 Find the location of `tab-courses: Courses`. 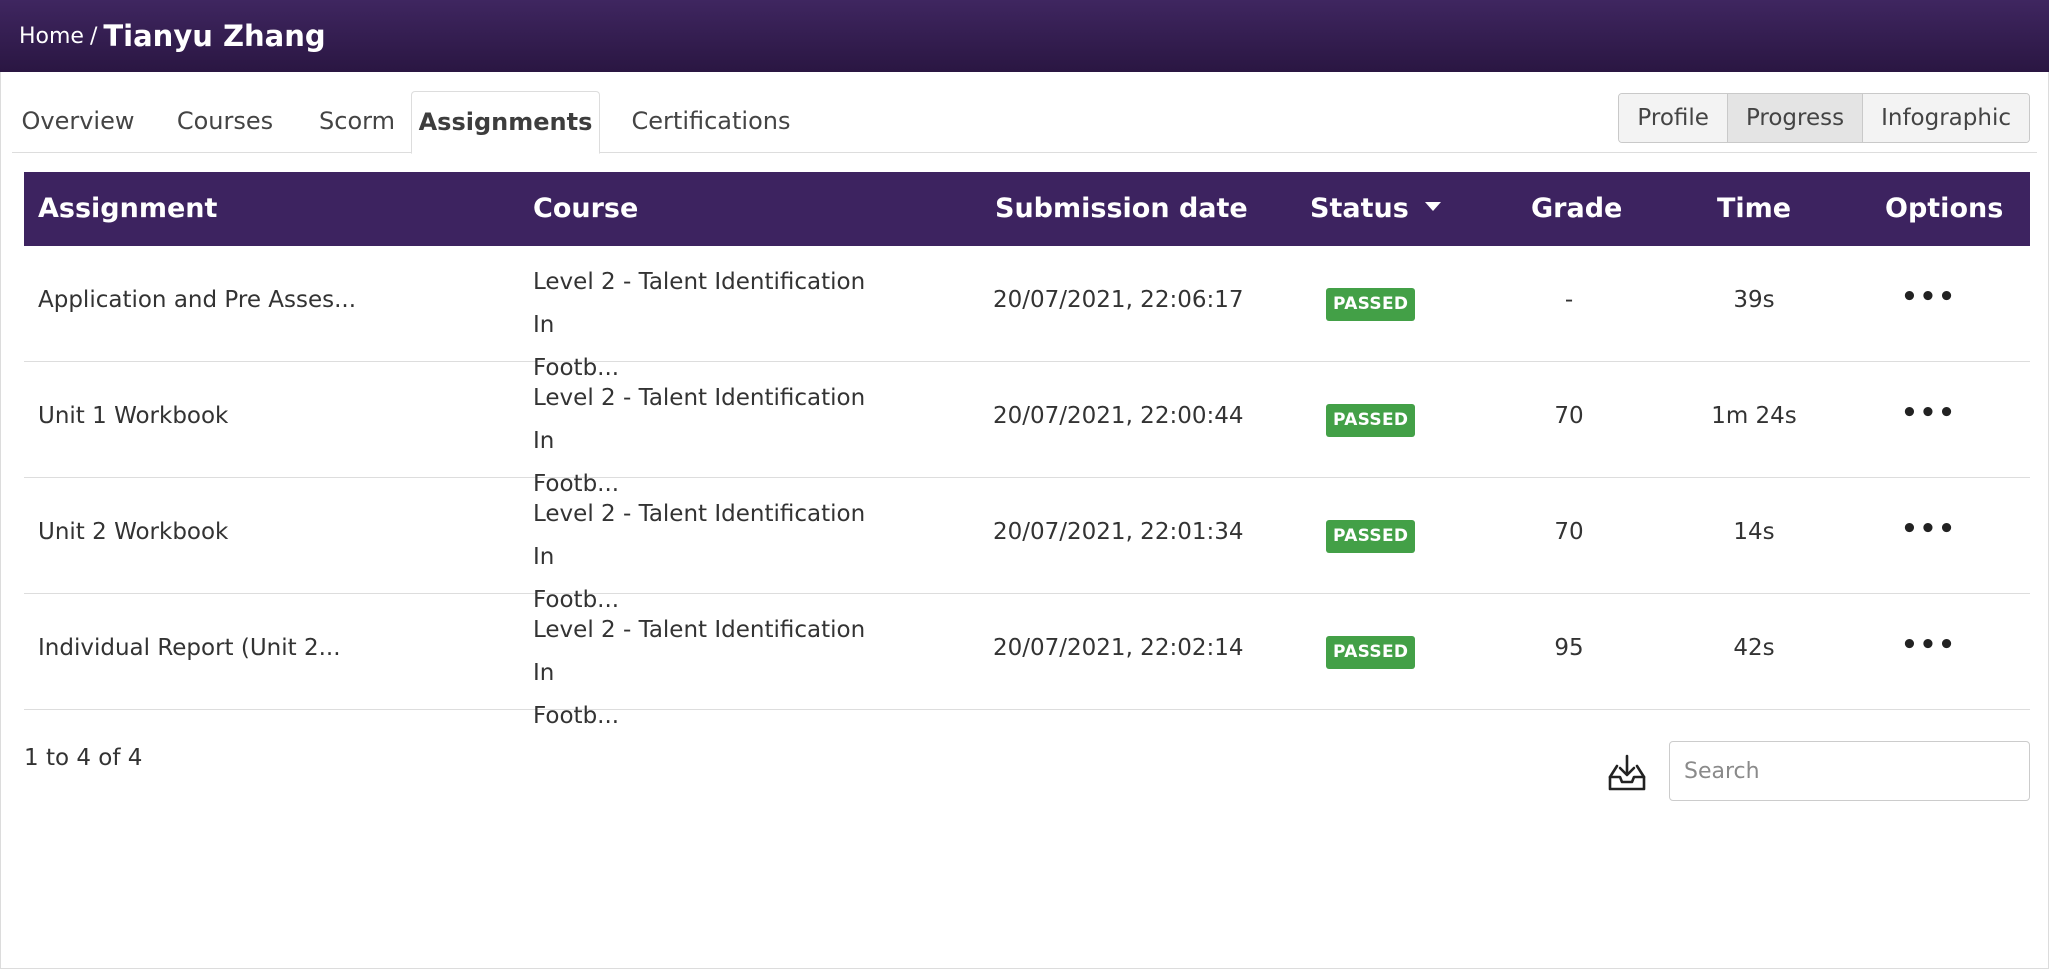

tab-courses: Courses is located at coordinates (225, 122).